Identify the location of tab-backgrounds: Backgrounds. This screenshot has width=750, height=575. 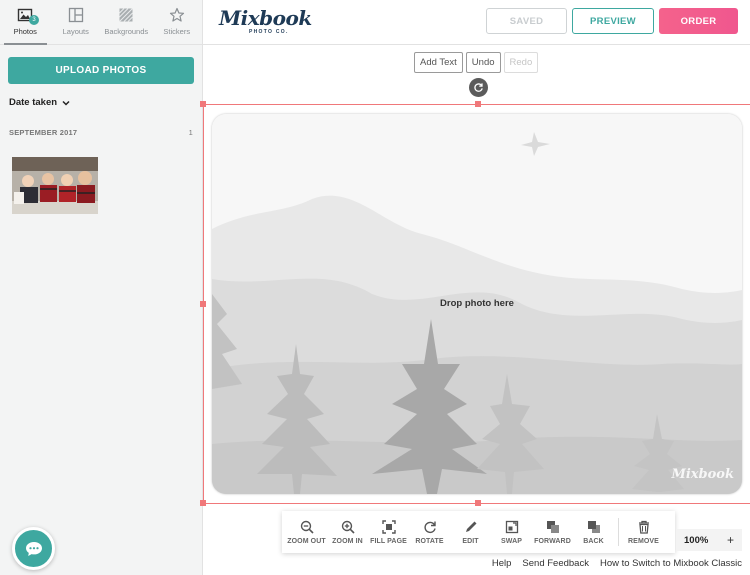
(126, 22).